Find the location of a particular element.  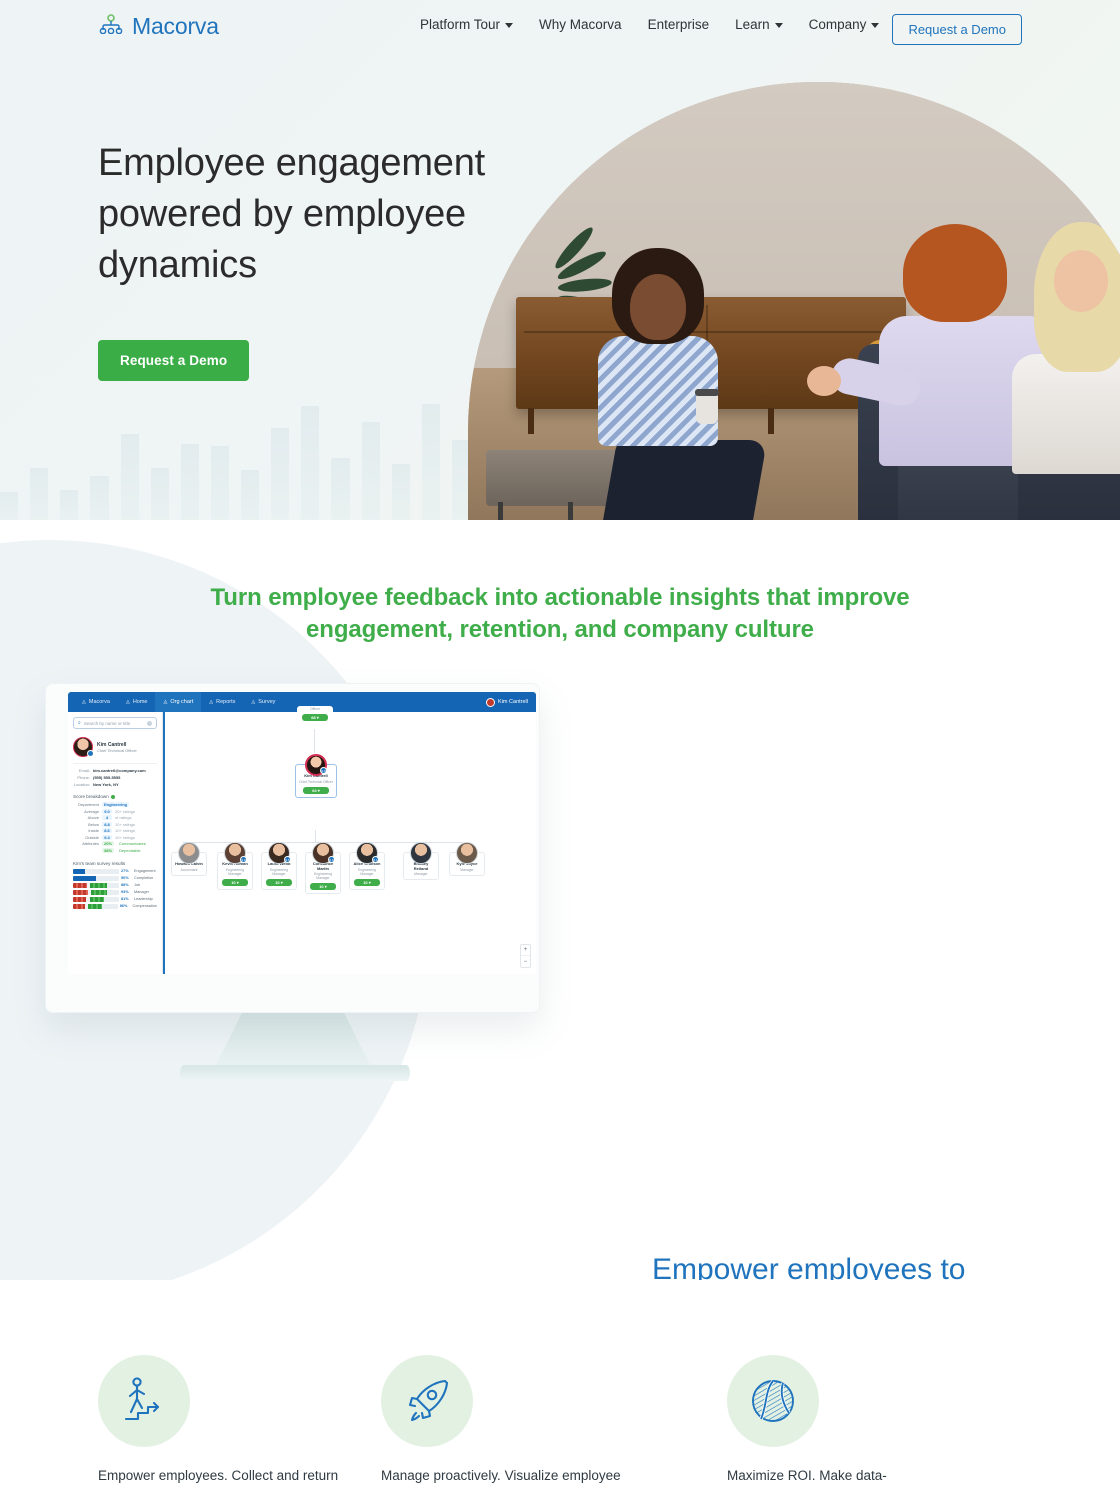

team-result-percent: 50% is located at coordinates (125, 878).